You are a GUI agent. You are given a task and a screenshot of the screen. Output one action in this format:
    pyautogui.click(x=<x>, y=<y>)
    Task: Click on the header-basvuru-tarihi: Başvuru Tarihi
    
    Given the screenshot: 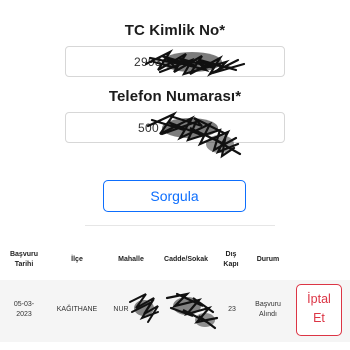 What is the action you would take?
    pyautogui.click(x=23, y=259)
    